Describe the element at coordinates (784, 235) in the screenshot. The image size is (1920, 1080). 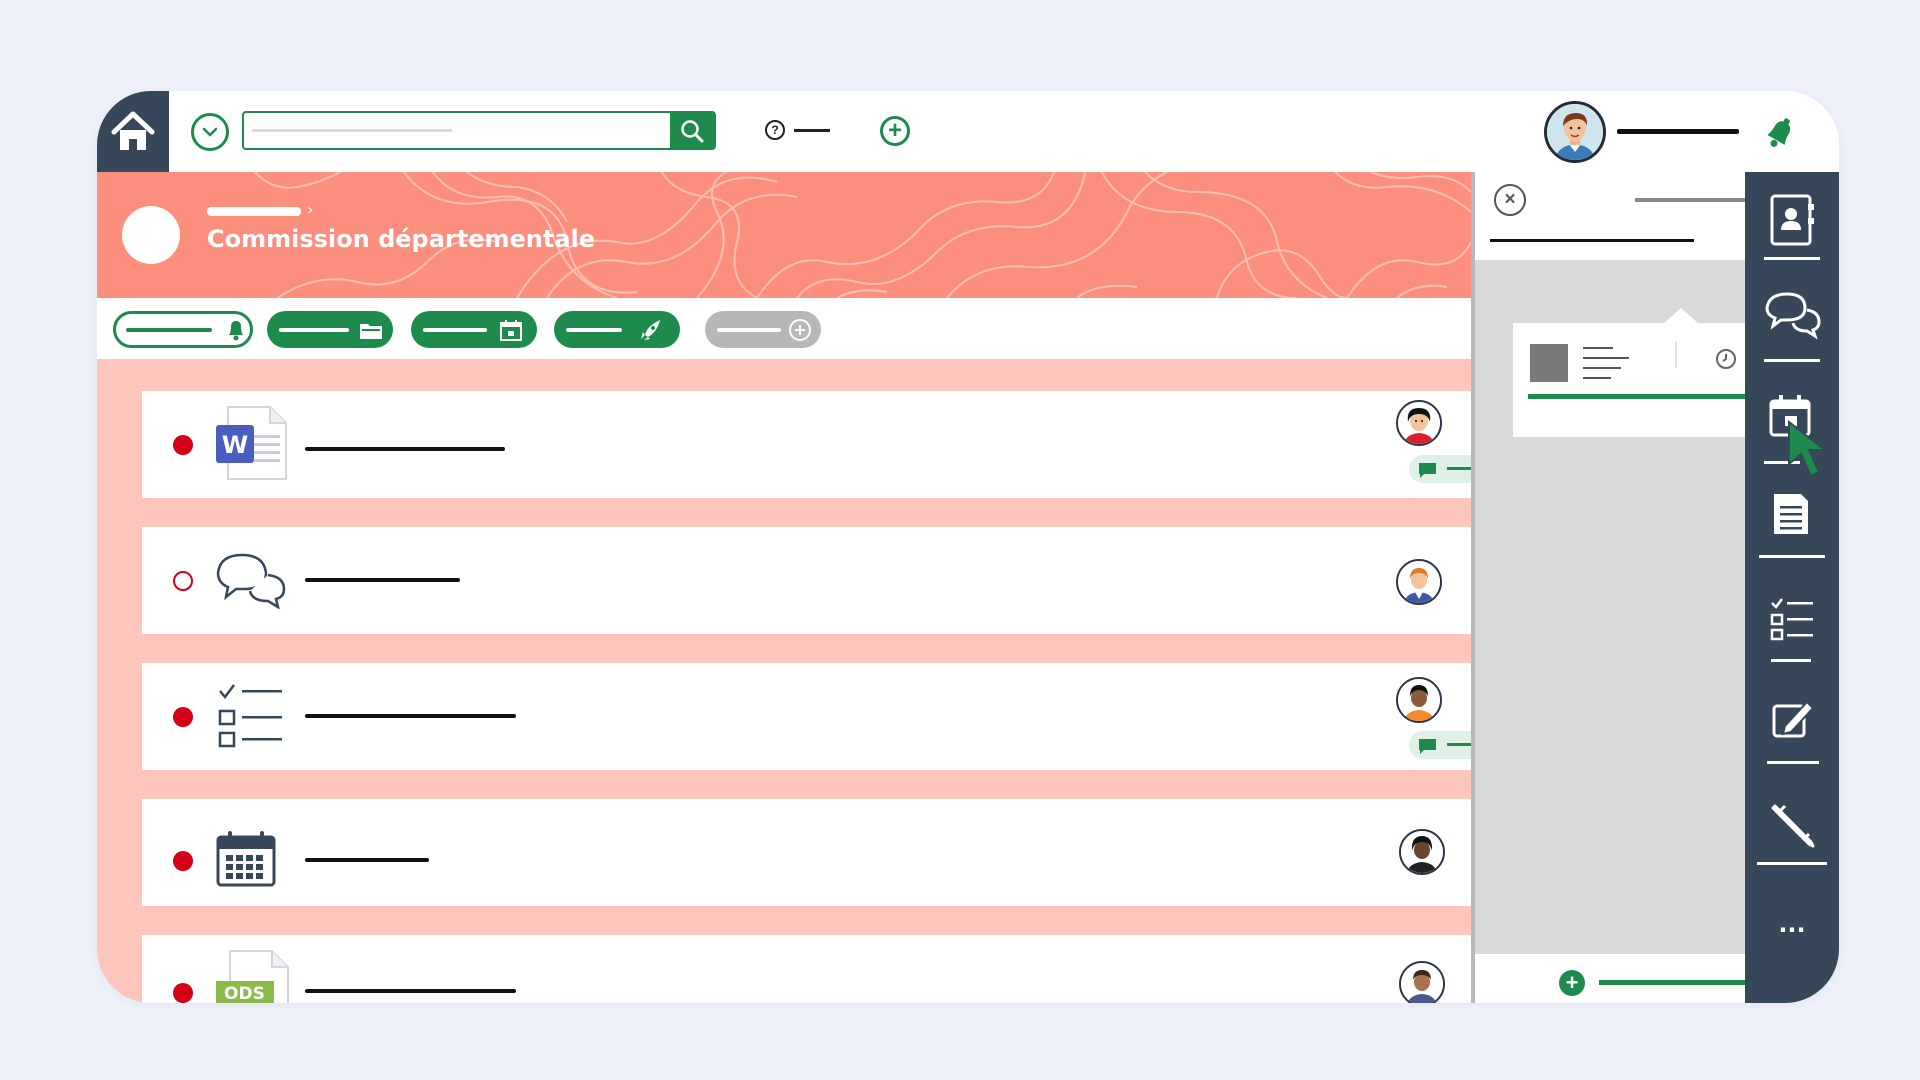
I see `workspace-banner: › Commission départementale` at that location.